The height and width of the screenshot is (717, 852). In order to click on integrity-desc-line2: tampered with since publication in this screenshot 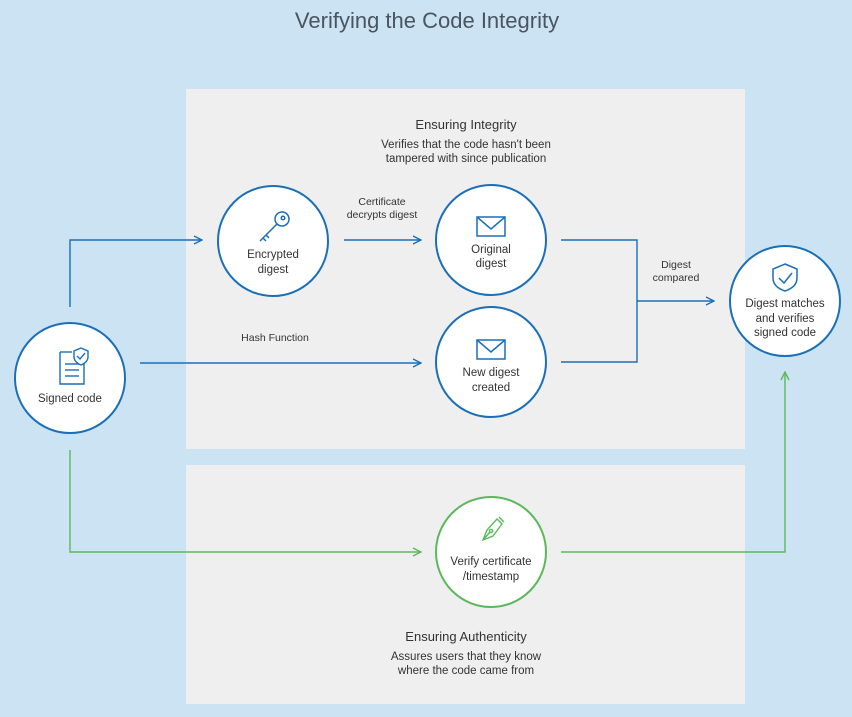, I will do `click(466, 159)`.